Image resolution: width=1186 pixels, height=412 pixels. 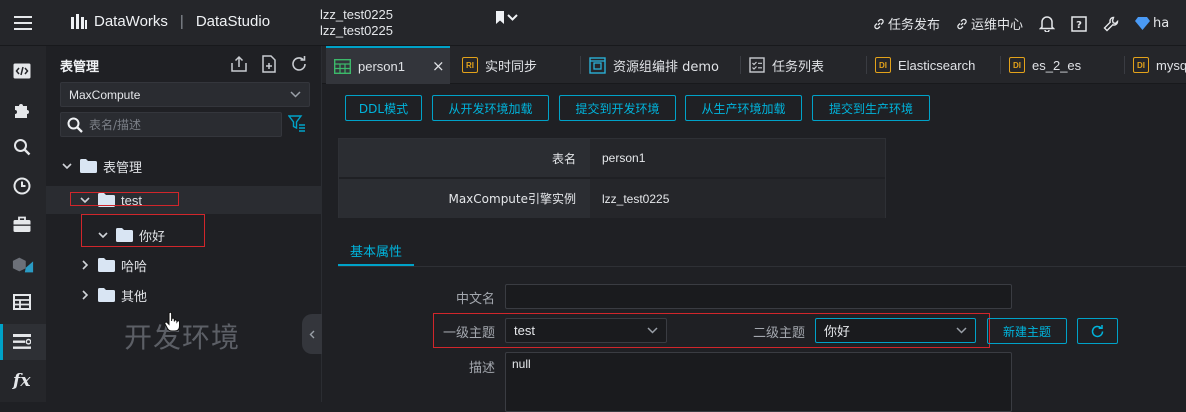 I want to click on submit-to-dev-button: 提交到开发环境, so click(x=617, y=108).